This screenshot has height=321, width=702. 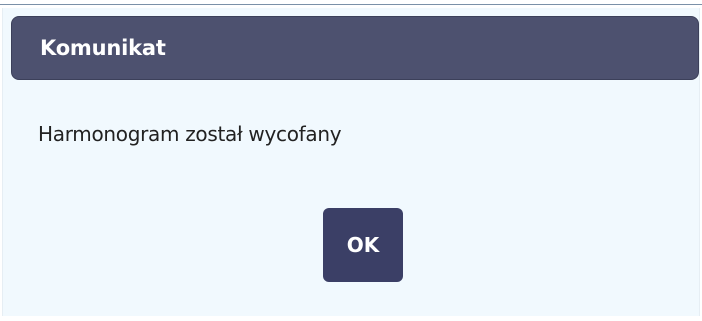 What do you see at coordinates (190, 134) in the screenshot?
I see `dialog-message: Harmonogram został wycofany` at bounding box center [190, 134].